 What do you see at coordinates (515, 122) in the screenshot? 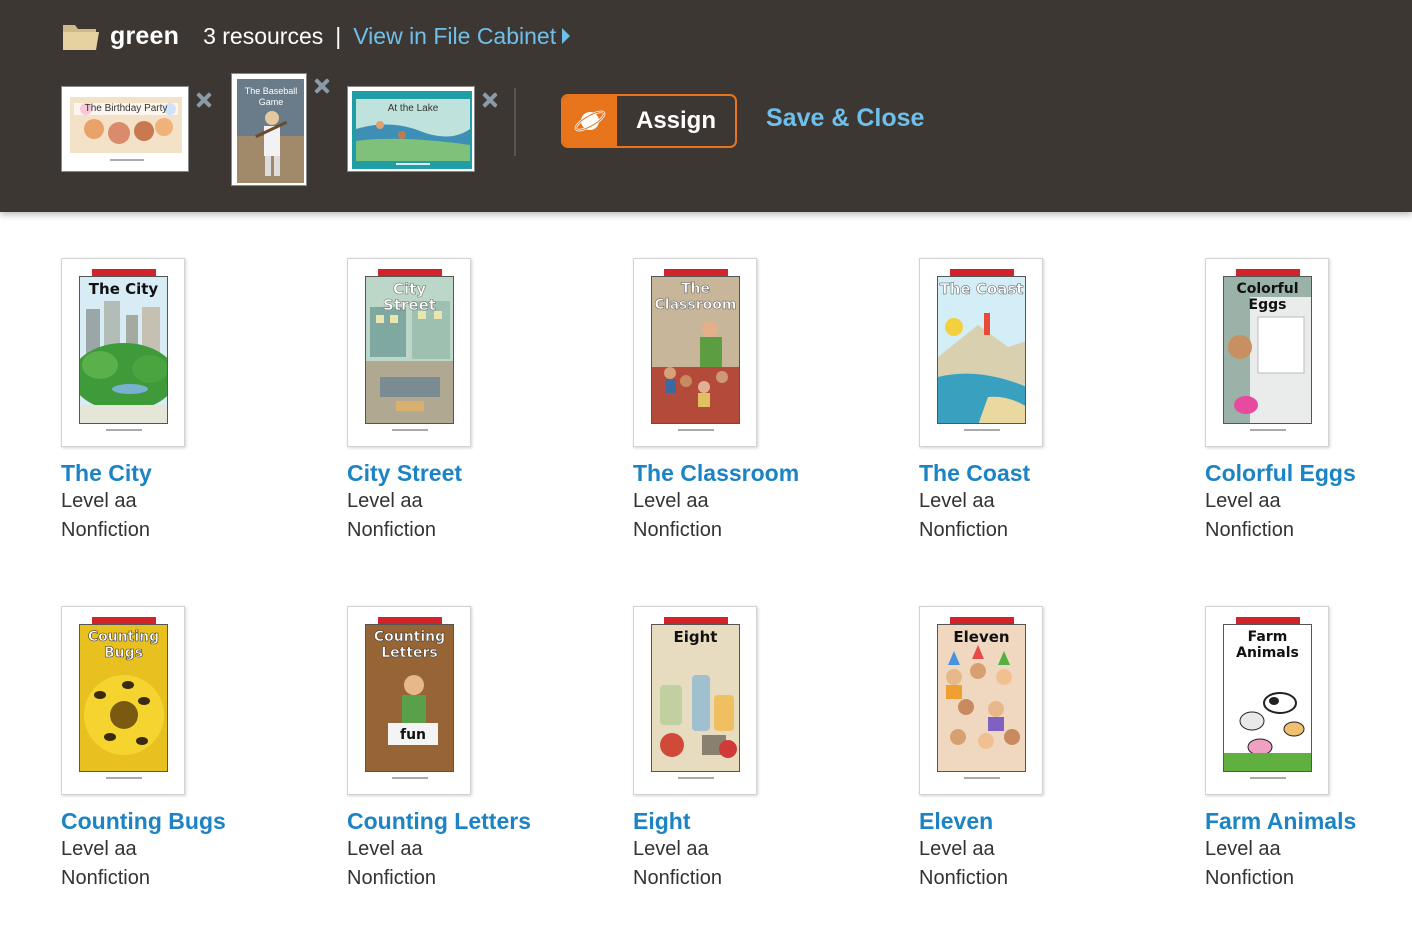
I see `divider` at bounding box center [515, 122].